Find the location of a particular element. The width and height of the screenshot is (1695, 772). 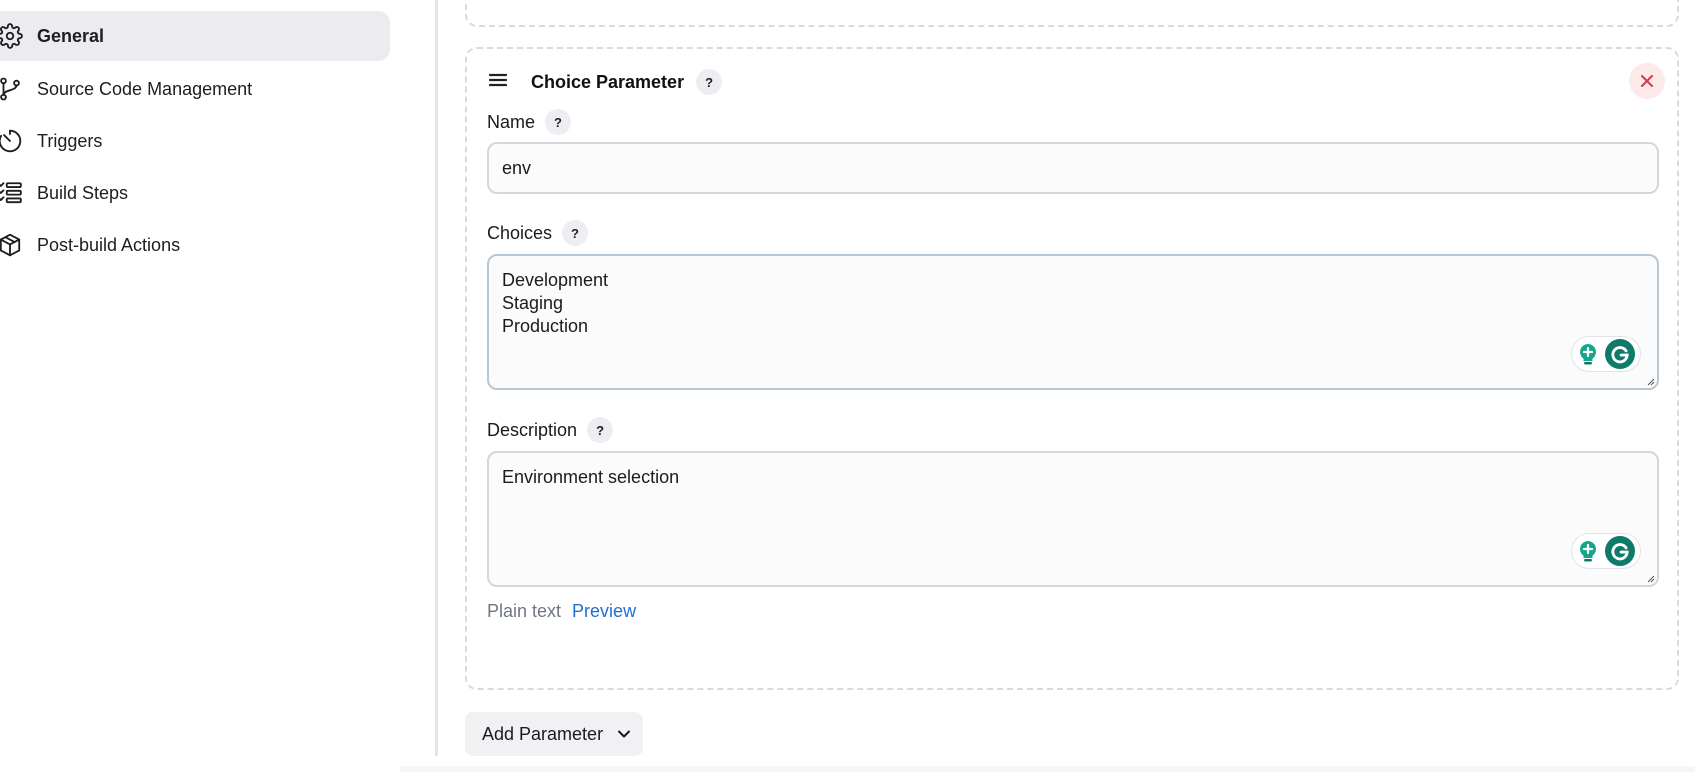

description-label: Description ? is located at coordinates (550, 430).